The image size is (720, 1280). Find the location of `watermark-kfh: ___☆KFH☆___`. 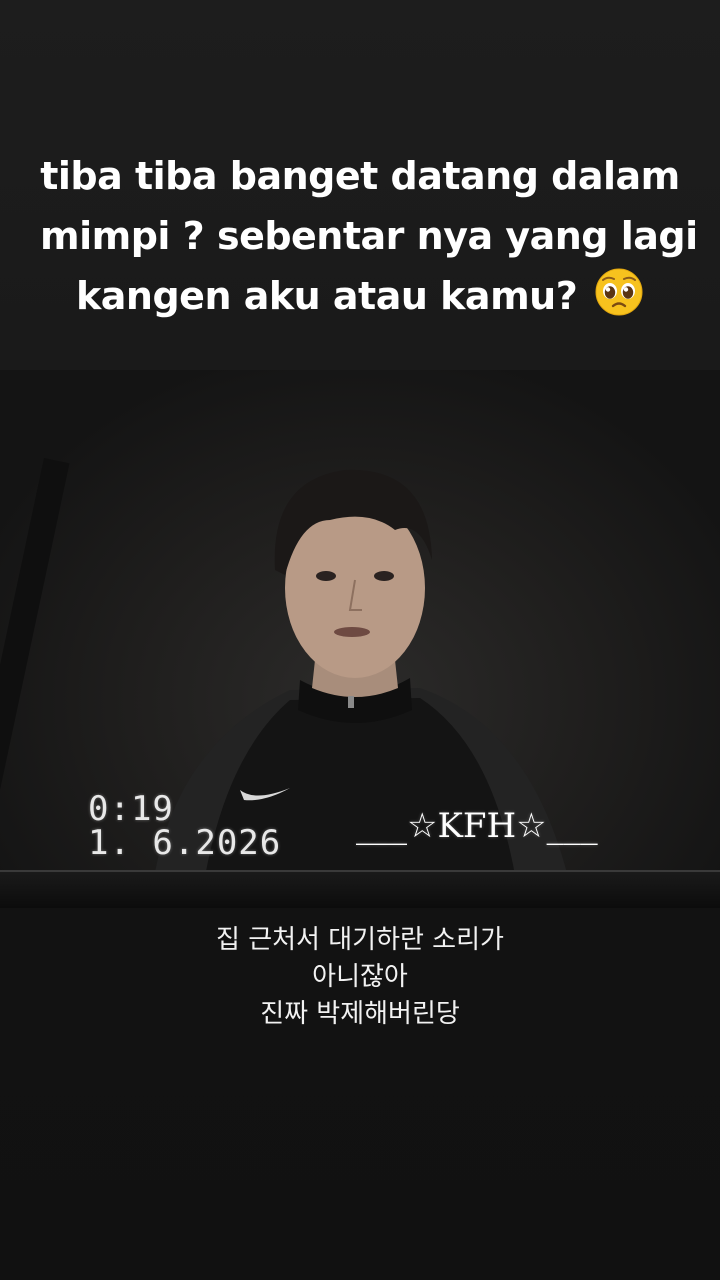

watermark-kfh: ___☆KFH☆___ is located at coordinates (477, 826).